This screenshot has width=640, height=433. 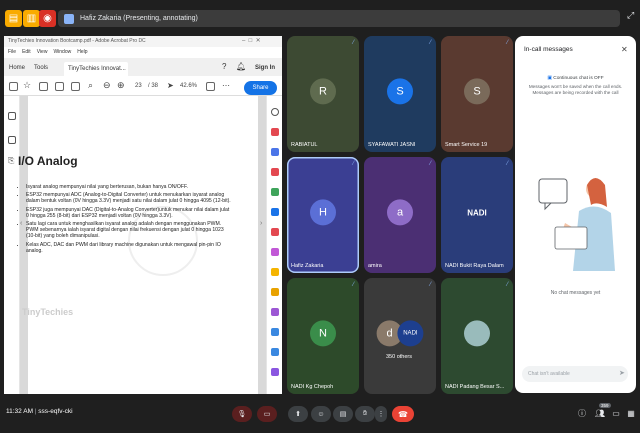 I want to click on captions-icon: ▤, so click(x=343, y=414).